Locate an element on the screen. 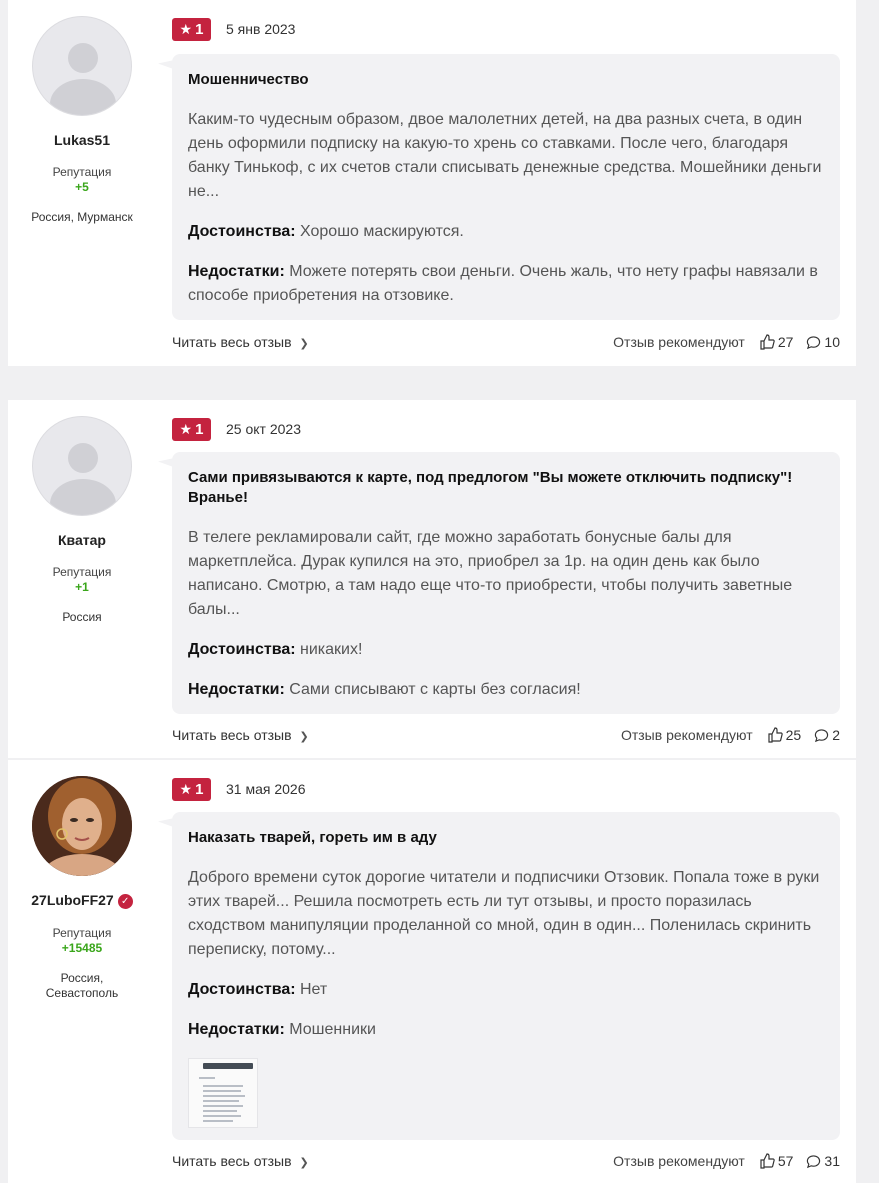 This screenshot has height=1183, width=879. rating-row: ★ 1 31 мая 2026 is located at coordinates (239, 789).